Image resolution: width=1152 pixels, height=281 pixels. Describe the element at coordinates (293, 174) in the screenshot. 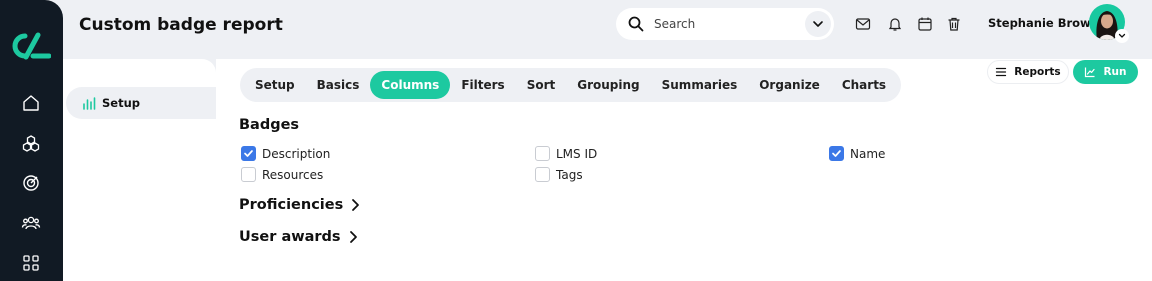

I see `checkbox-label: Resources` at that location.